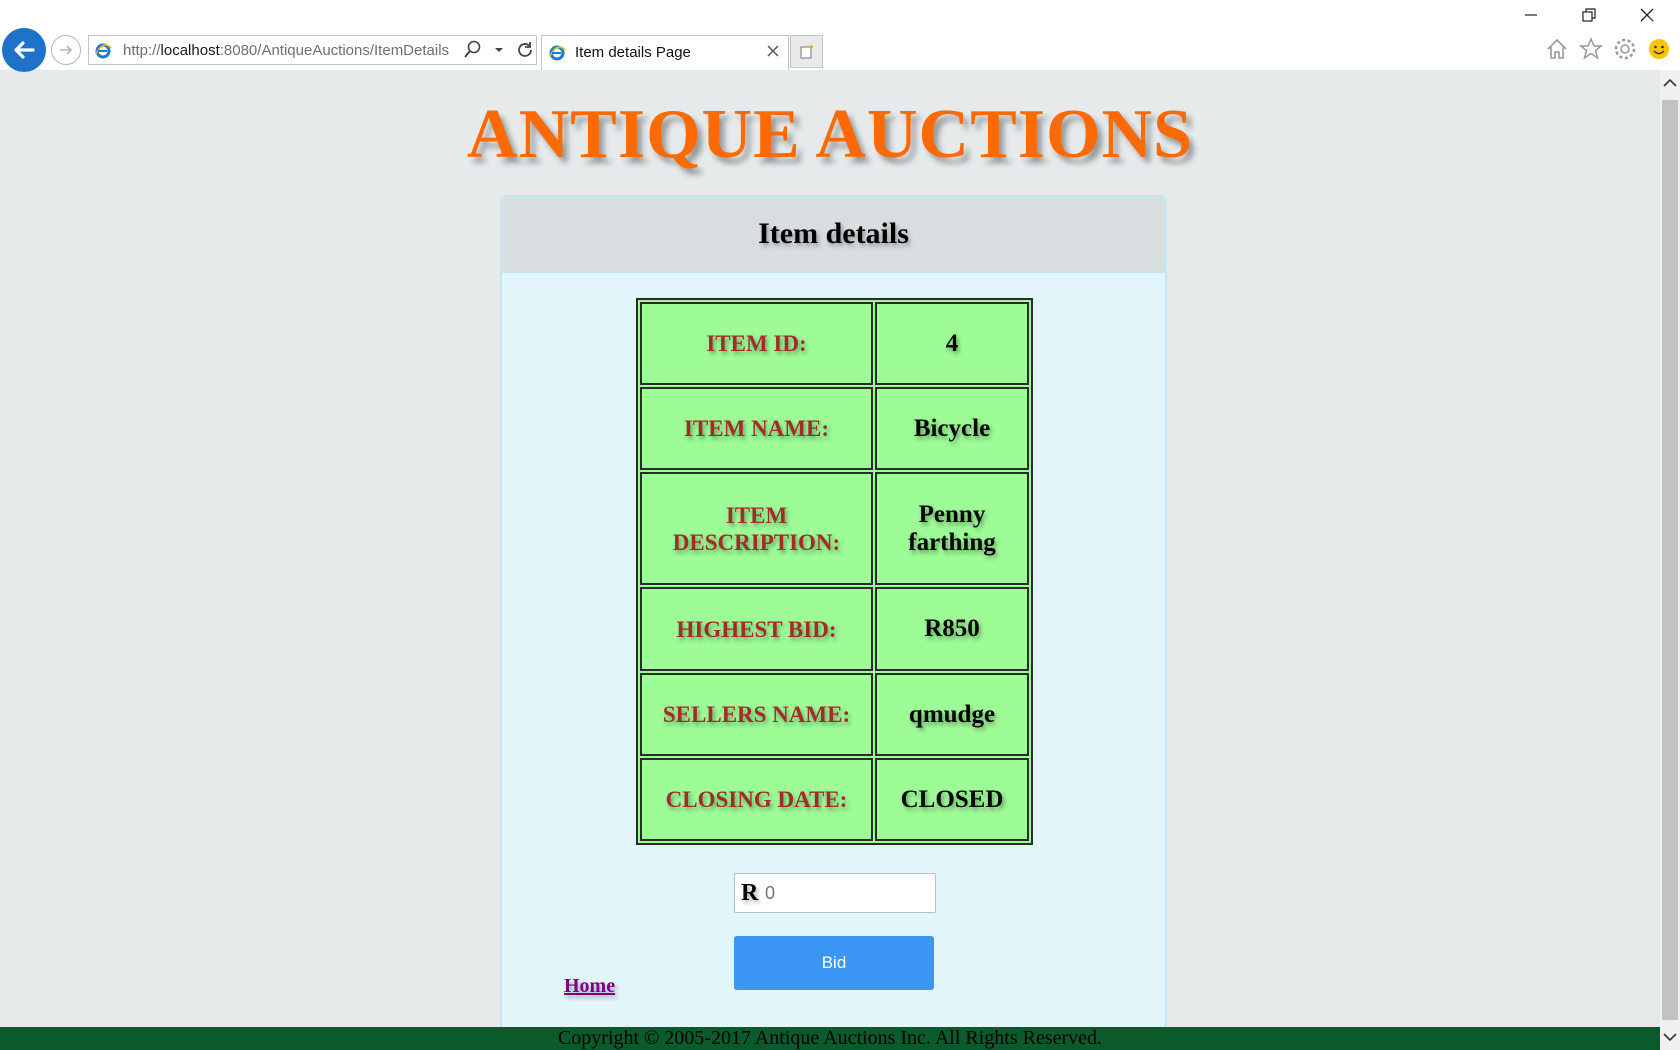  What do you see at coordinates (756, 714) in the screenshot?
I see `row-label: SELLERS NAME:` at bounding box center [756, 714].